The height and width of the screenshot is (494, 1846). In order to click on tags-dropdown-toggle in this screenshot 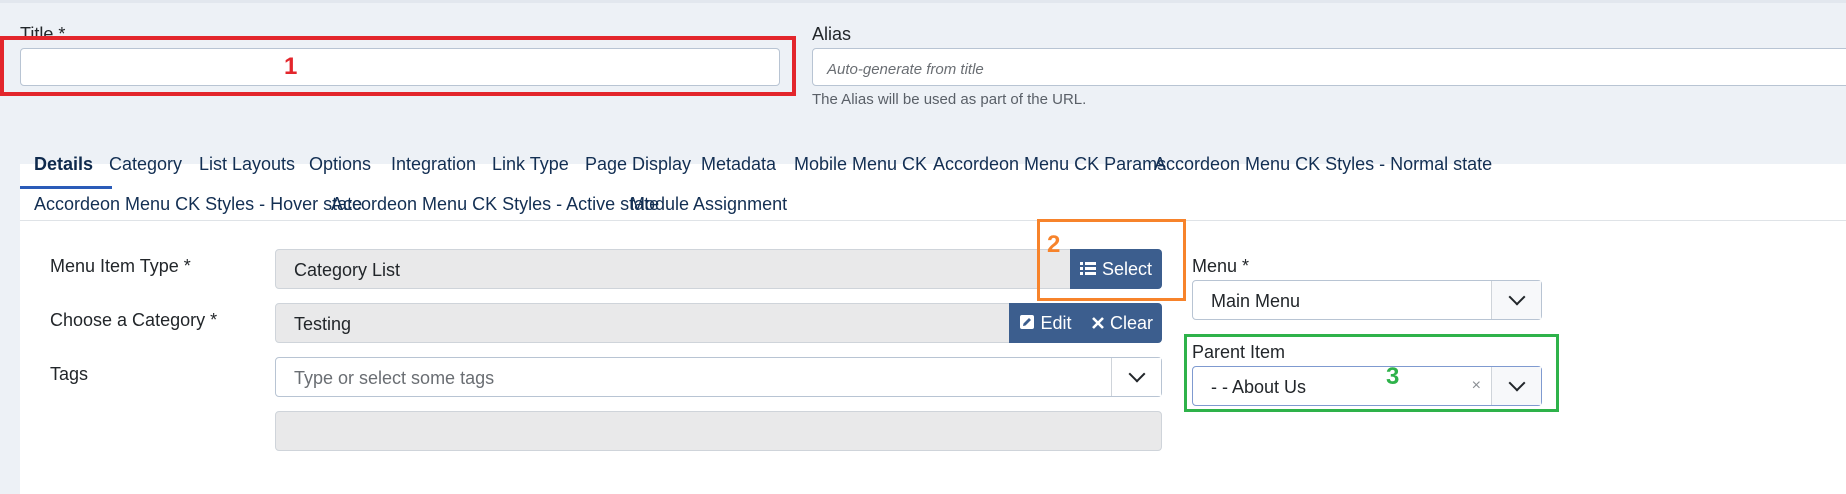, I will do `click(1136, 377)`.